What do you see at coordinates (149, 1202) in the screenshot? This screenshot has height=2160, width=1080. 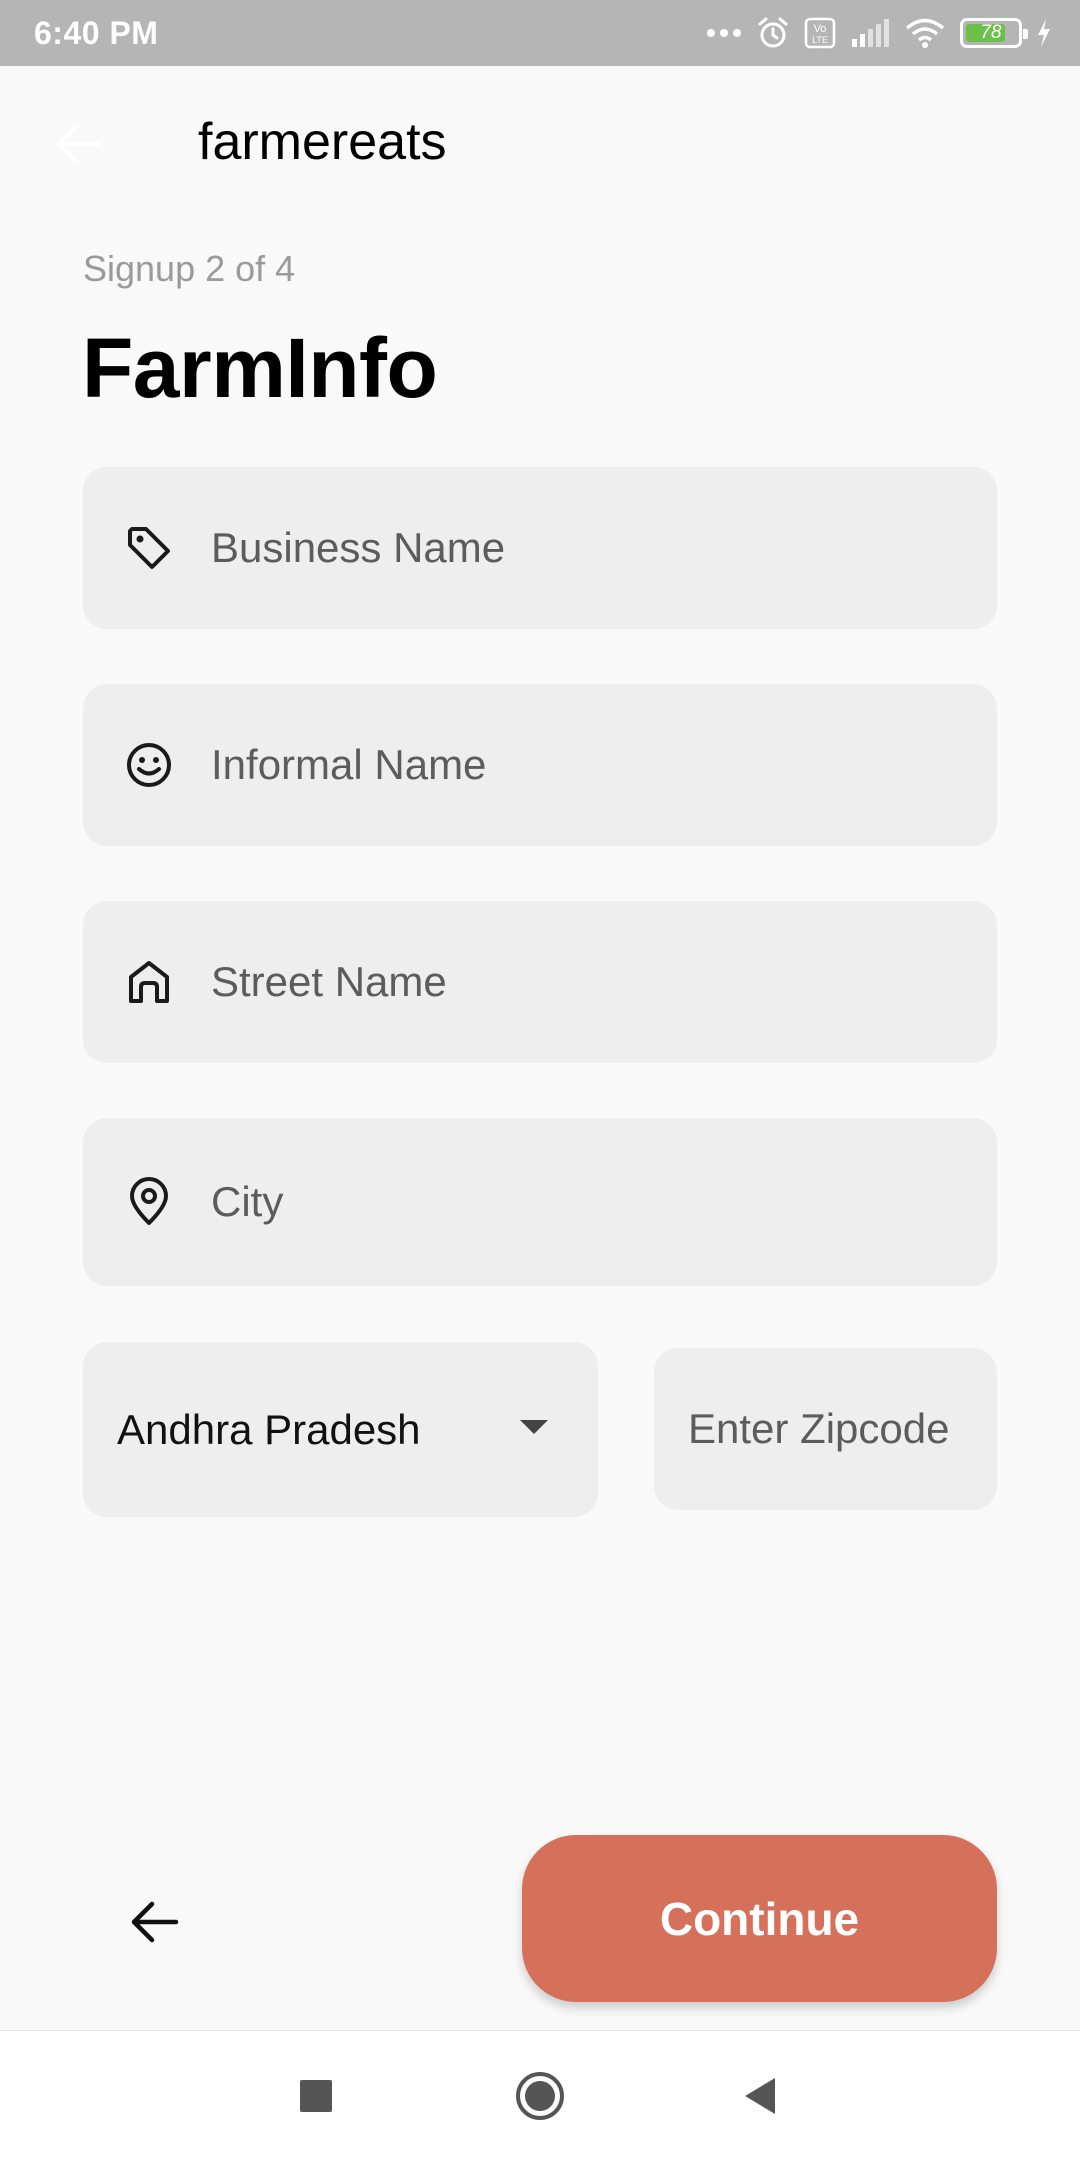 I see `location-pin-icon` at bounding box center [149, 1202].